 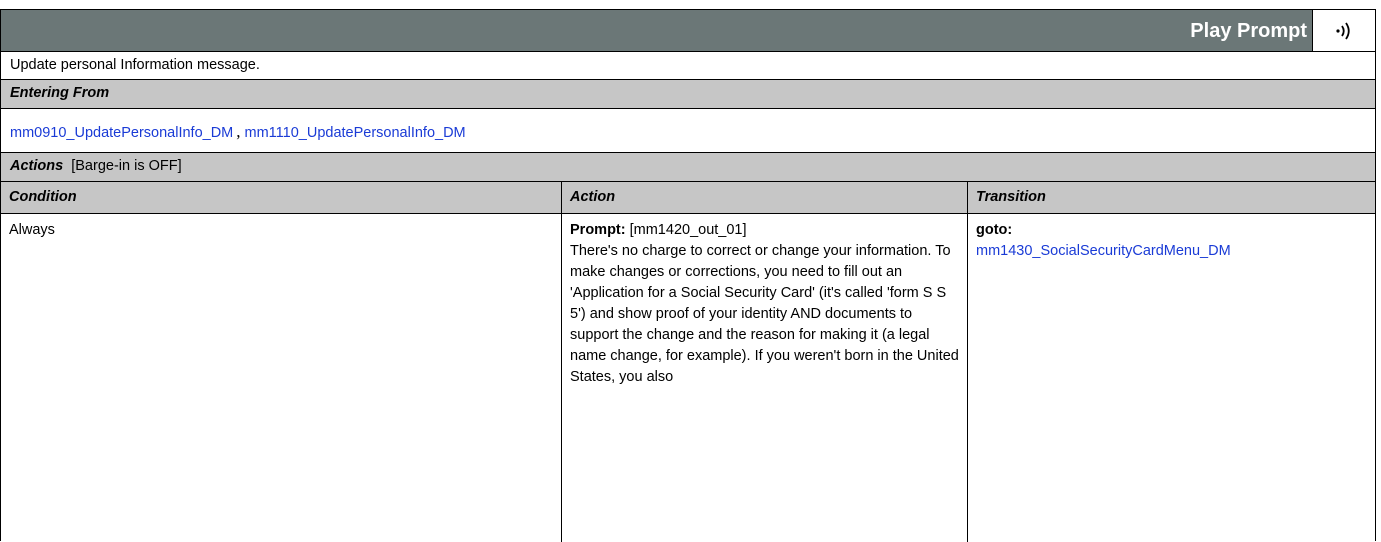 What do you see at coordinates (43, 197) in the screenshot?
I see `column-condition: Condition` at bounding box center [43, 197].